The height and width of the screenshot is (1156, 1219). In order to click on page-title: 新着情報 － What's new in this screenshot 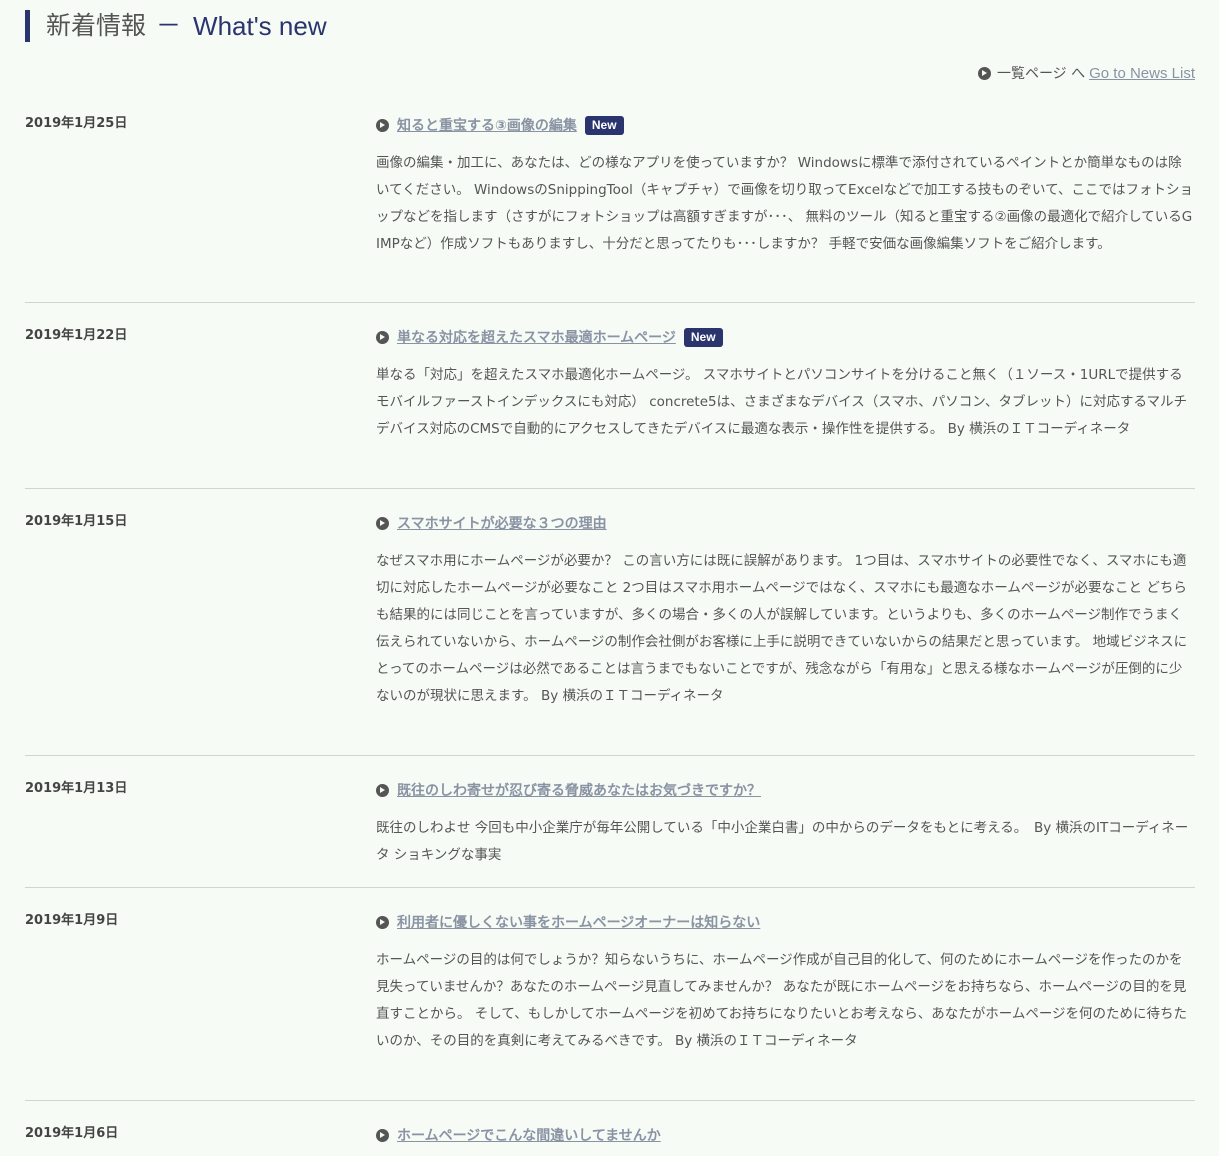, I will do `click(176, 26)`.